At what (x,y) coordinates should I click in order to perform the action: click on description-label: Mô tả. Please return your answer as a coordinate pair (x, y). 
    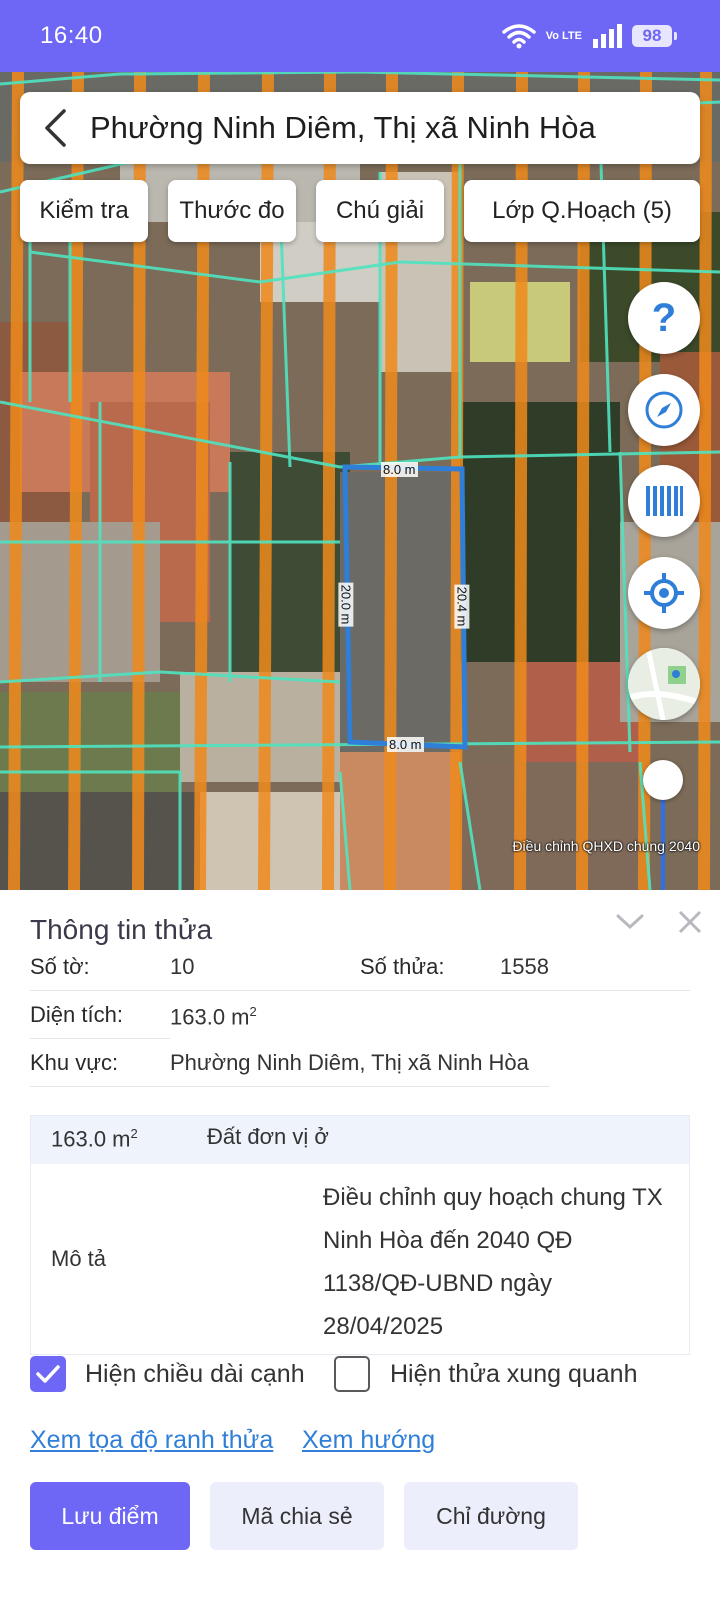
    Looking at the image, I should click on (79, 1258).